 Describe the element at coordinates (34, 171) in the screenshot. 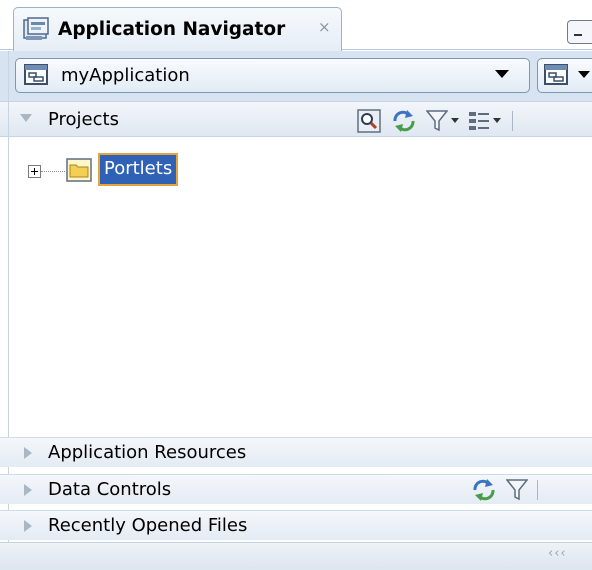

I see `expand-icon` at that location.